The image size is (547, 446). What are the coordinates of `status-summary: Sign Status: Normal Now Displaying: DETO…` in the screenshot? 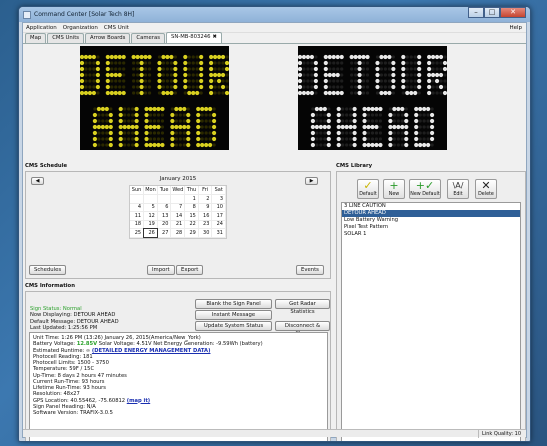 It's located at (74, 318).